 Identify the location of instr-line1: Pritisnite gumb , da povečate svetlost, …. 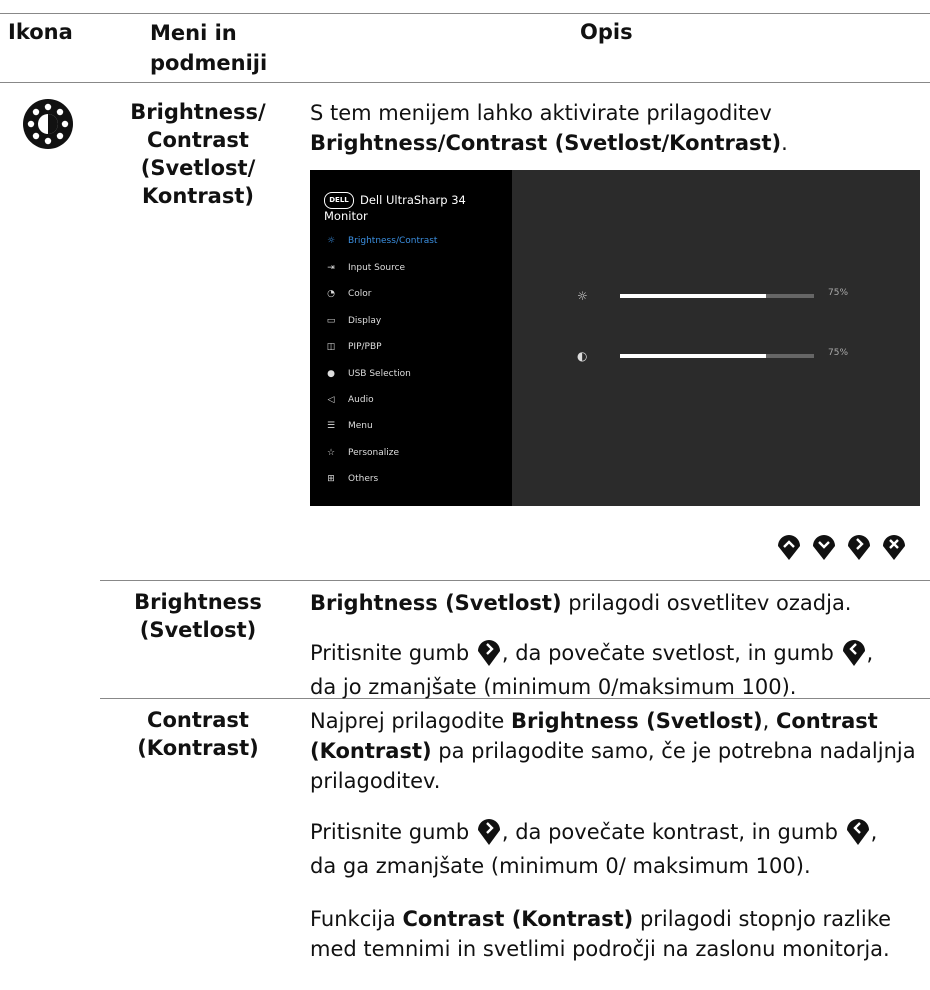
(616, 652).